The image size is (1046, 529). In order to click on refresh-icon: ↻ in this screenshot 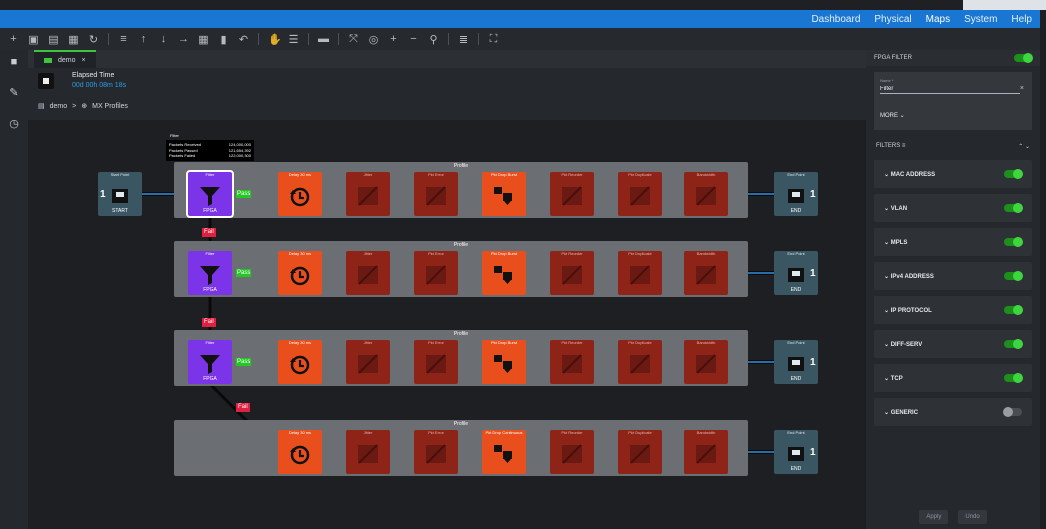, I will do `click(93, 39)`.